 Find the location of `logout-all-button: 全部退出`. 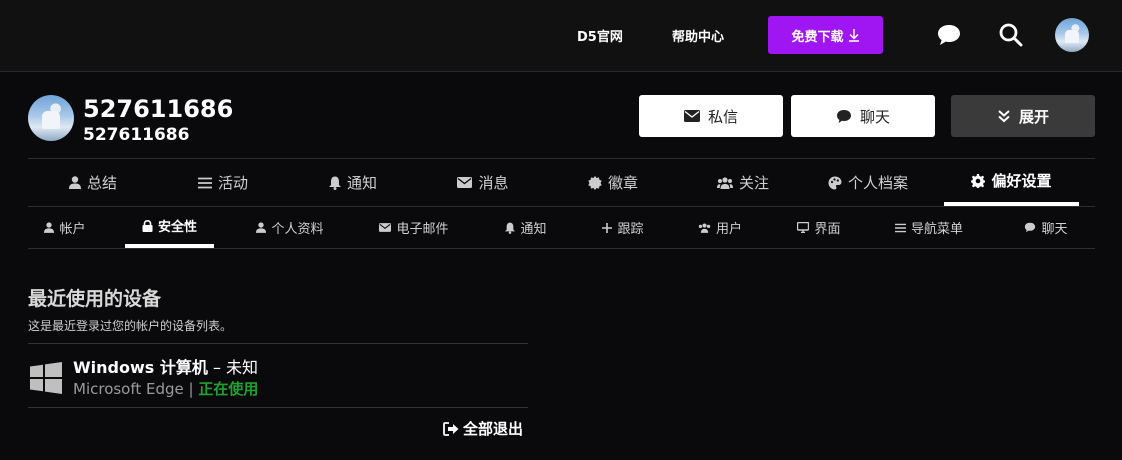

logout-all-button: 全部退出 is located at coordinates (483, 428).